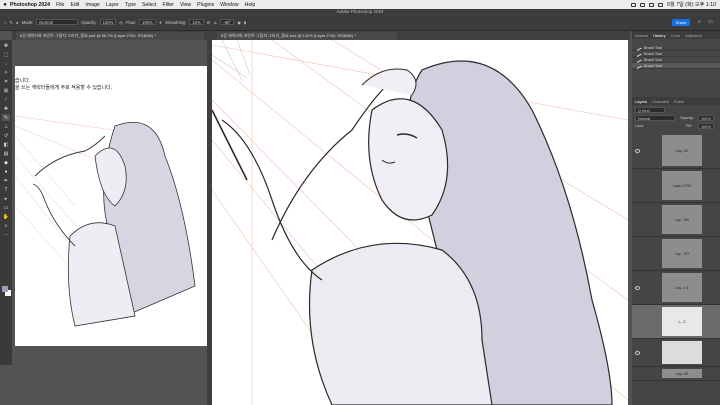  I want to click on share-button: Share, so click(681, 22).